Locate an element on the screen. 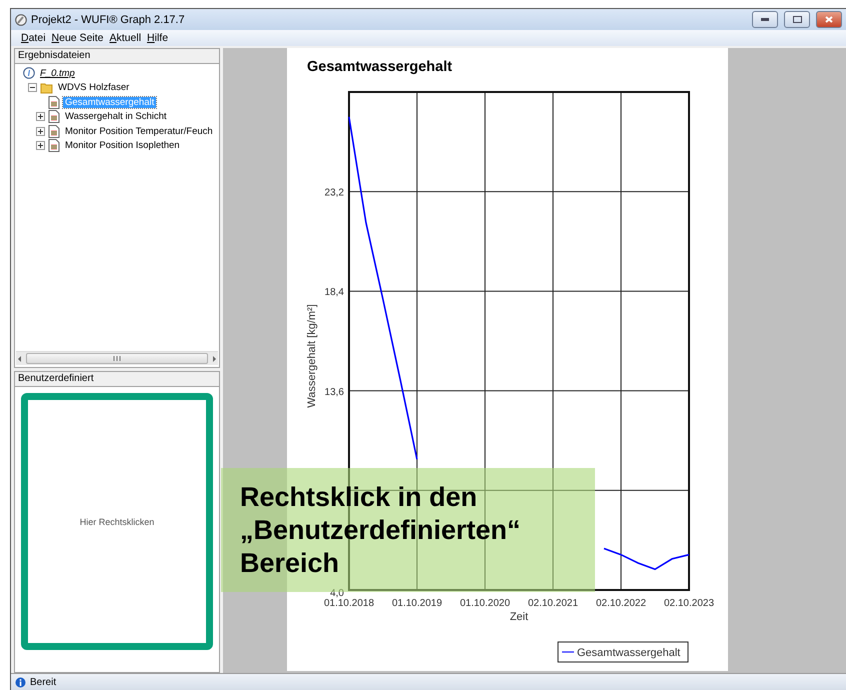 This screenshot has height=690, width=846. grip-icon is located at coordinates (117, 358).